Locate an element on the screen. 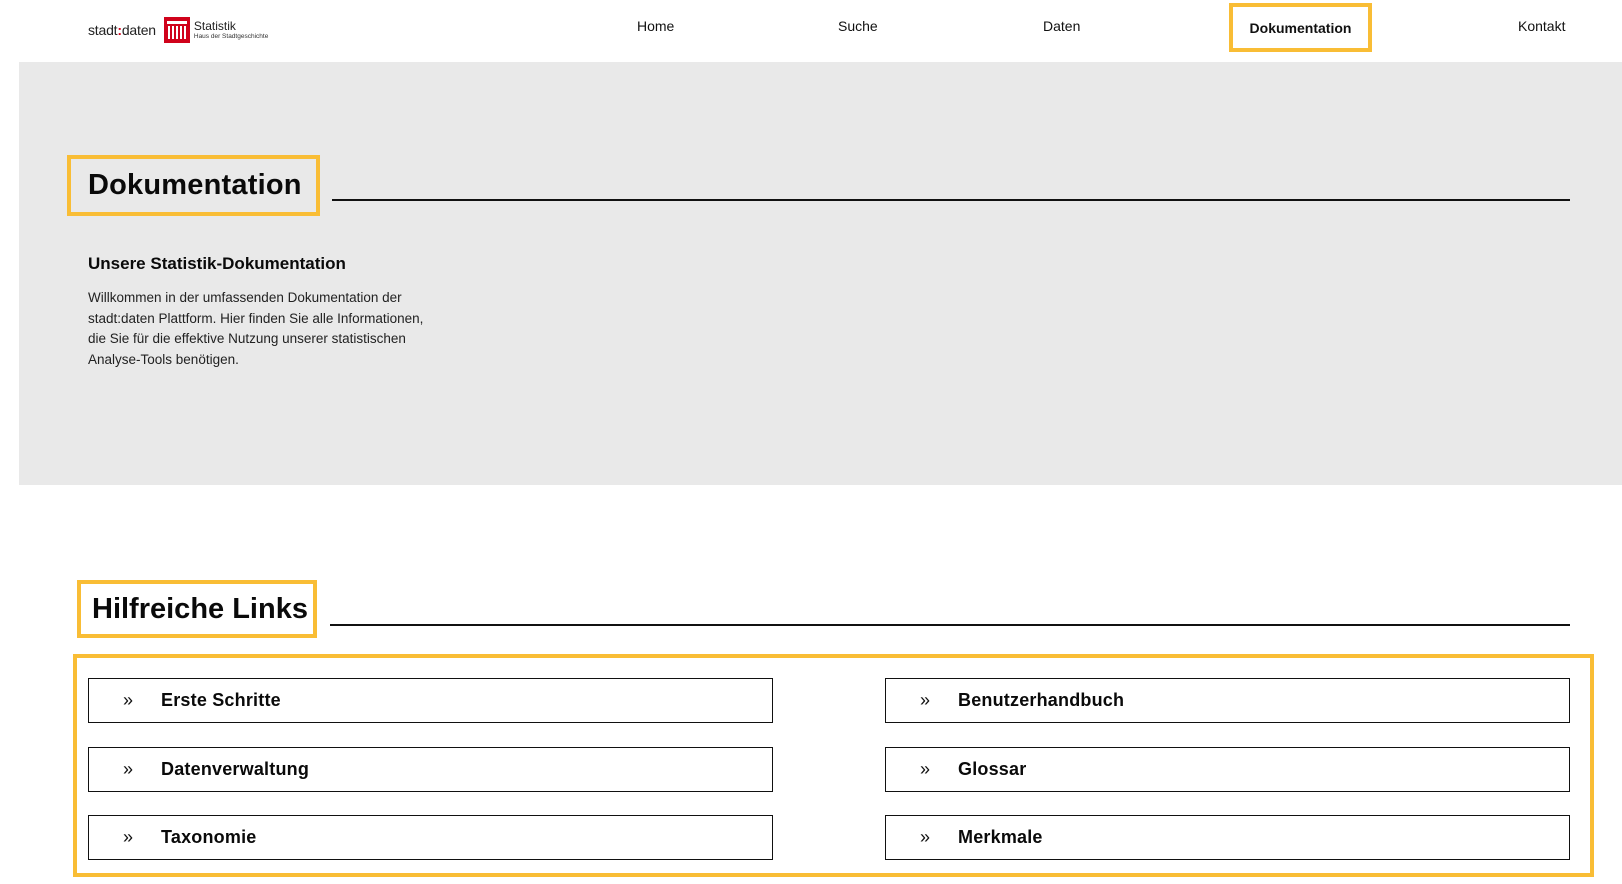 This screenshot has height=884, width=1622. page-title: Dokumentation is located at coordinates (195, 185).